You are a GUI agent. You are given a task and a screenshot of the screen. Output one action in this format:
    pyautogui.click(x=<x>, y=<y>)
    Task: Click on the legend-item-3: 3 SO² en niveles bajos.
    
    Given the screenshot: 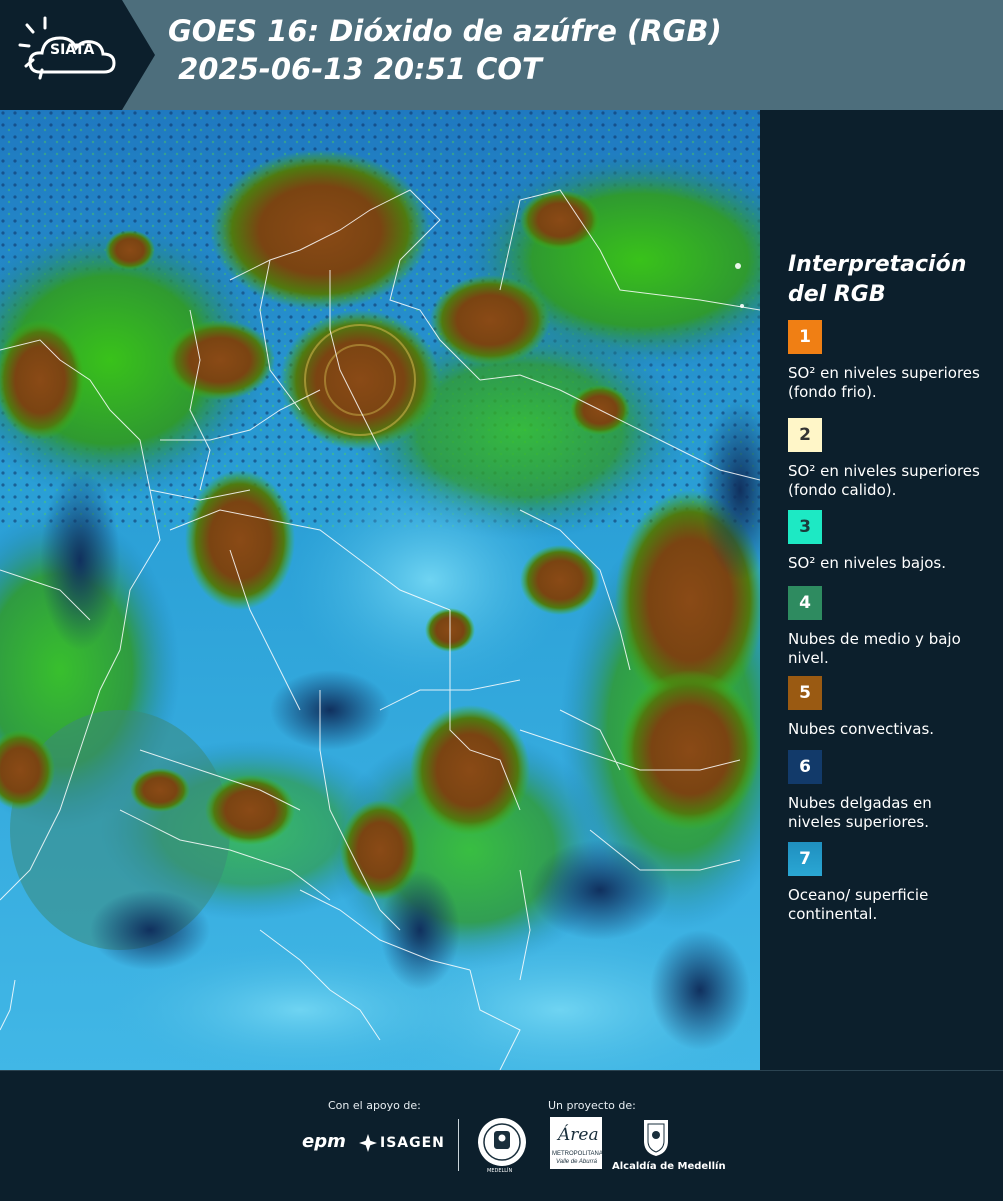 What is the action you would take?
    pyautogui.click(x=888, y=541)
    